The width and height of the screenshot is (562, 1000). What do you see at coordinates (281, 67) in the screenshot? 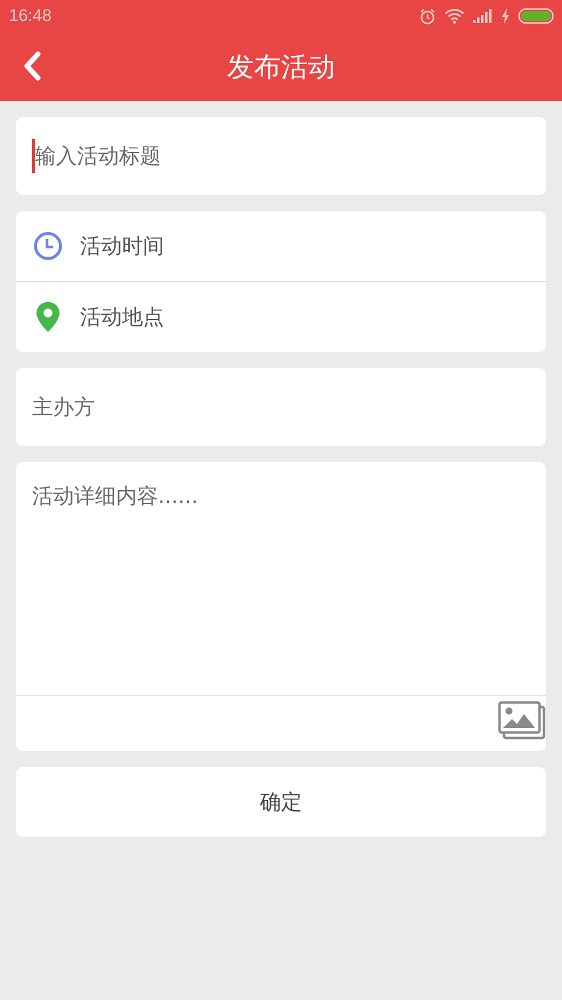
I see `page-title: 发布活动` at bounding box center [281, 67].